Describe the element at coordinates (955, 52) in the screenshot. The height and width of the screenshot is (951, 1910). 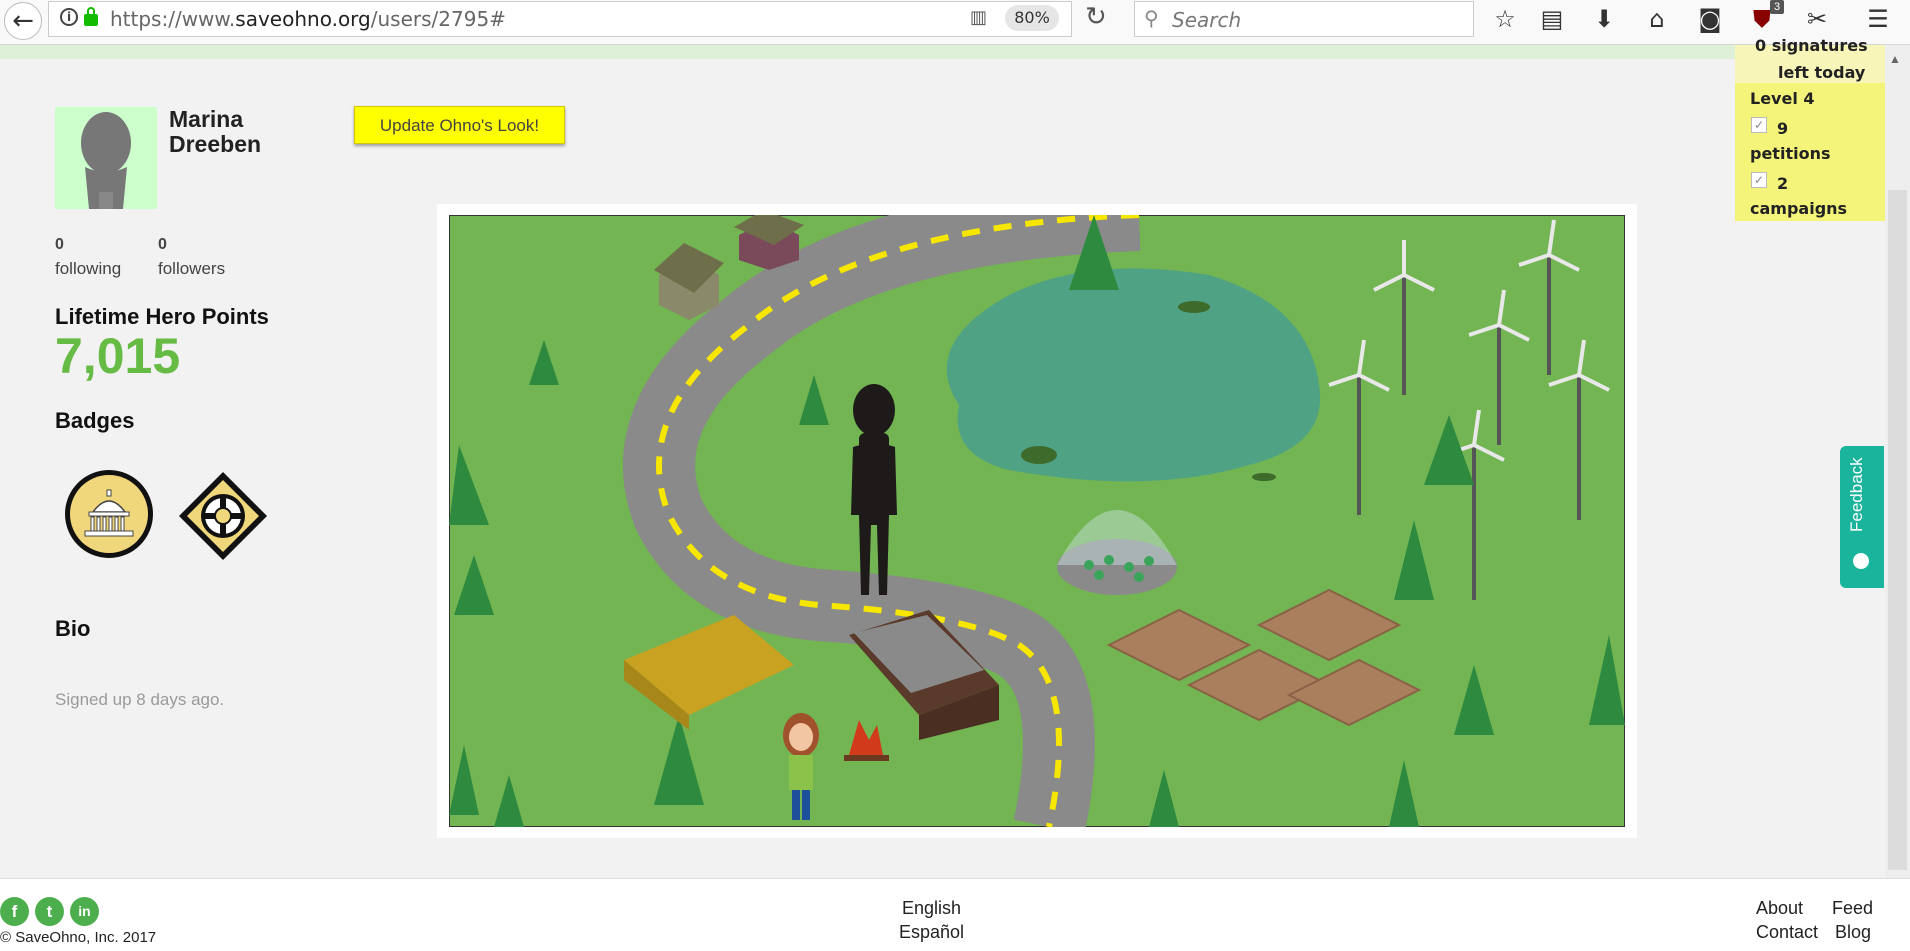
I see `notice-strip` at that location.